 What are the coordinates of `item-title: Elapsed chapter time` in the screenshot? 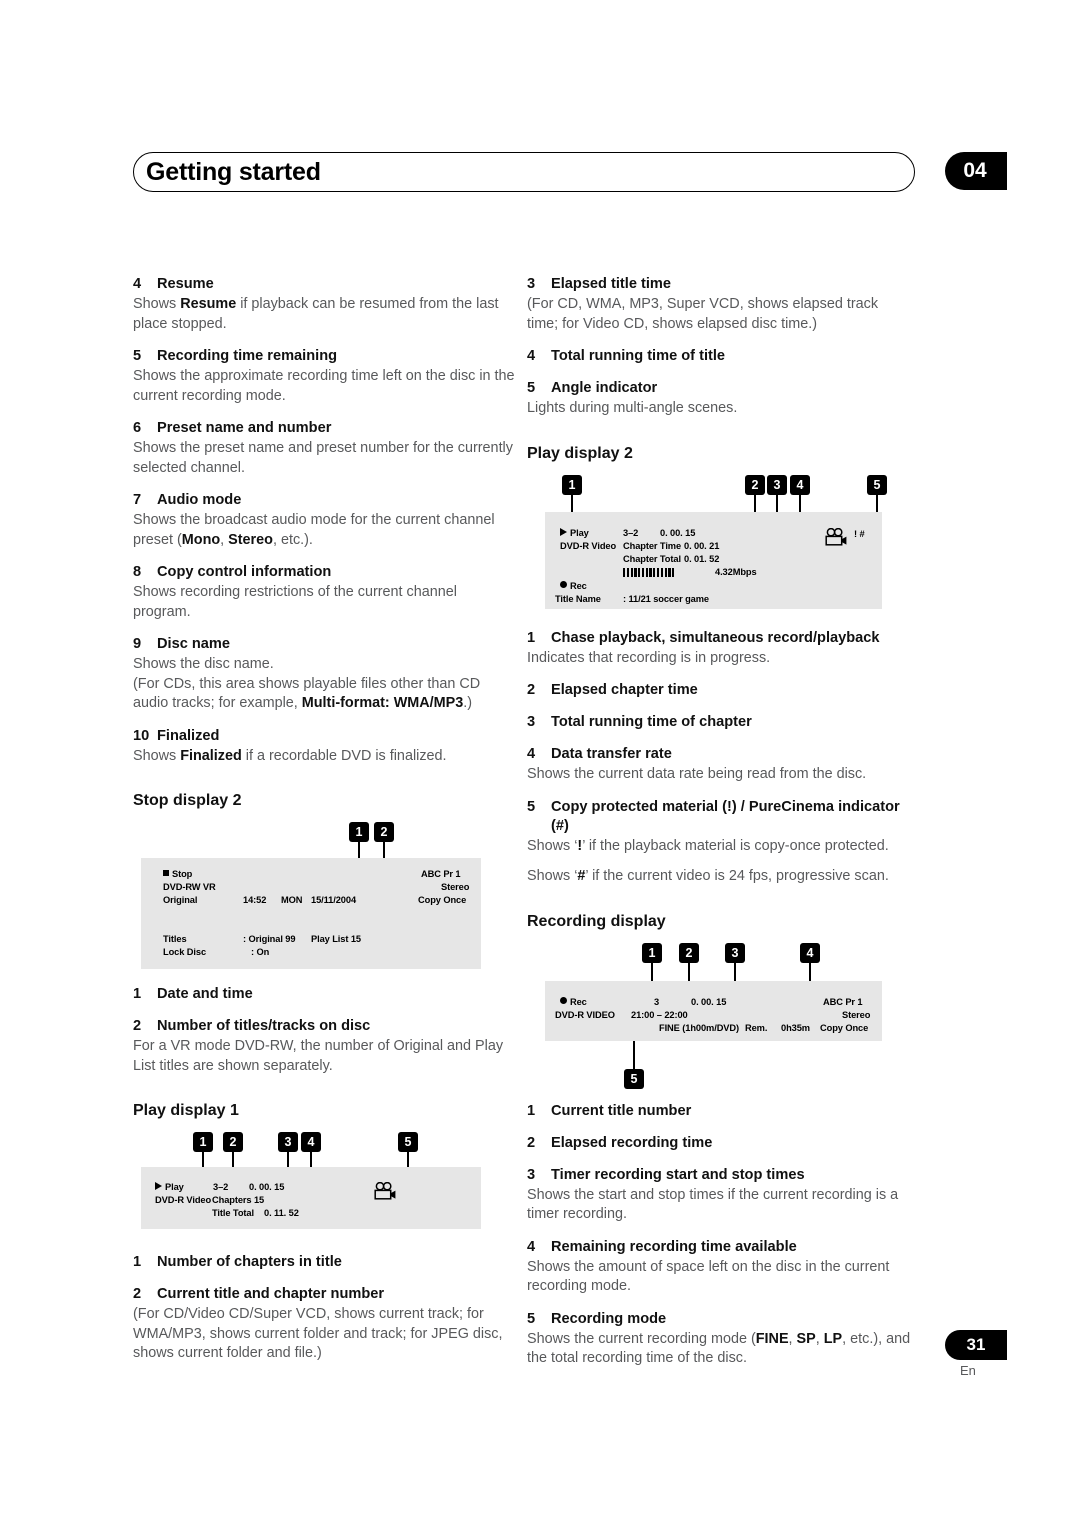 It's located at (624, 690).